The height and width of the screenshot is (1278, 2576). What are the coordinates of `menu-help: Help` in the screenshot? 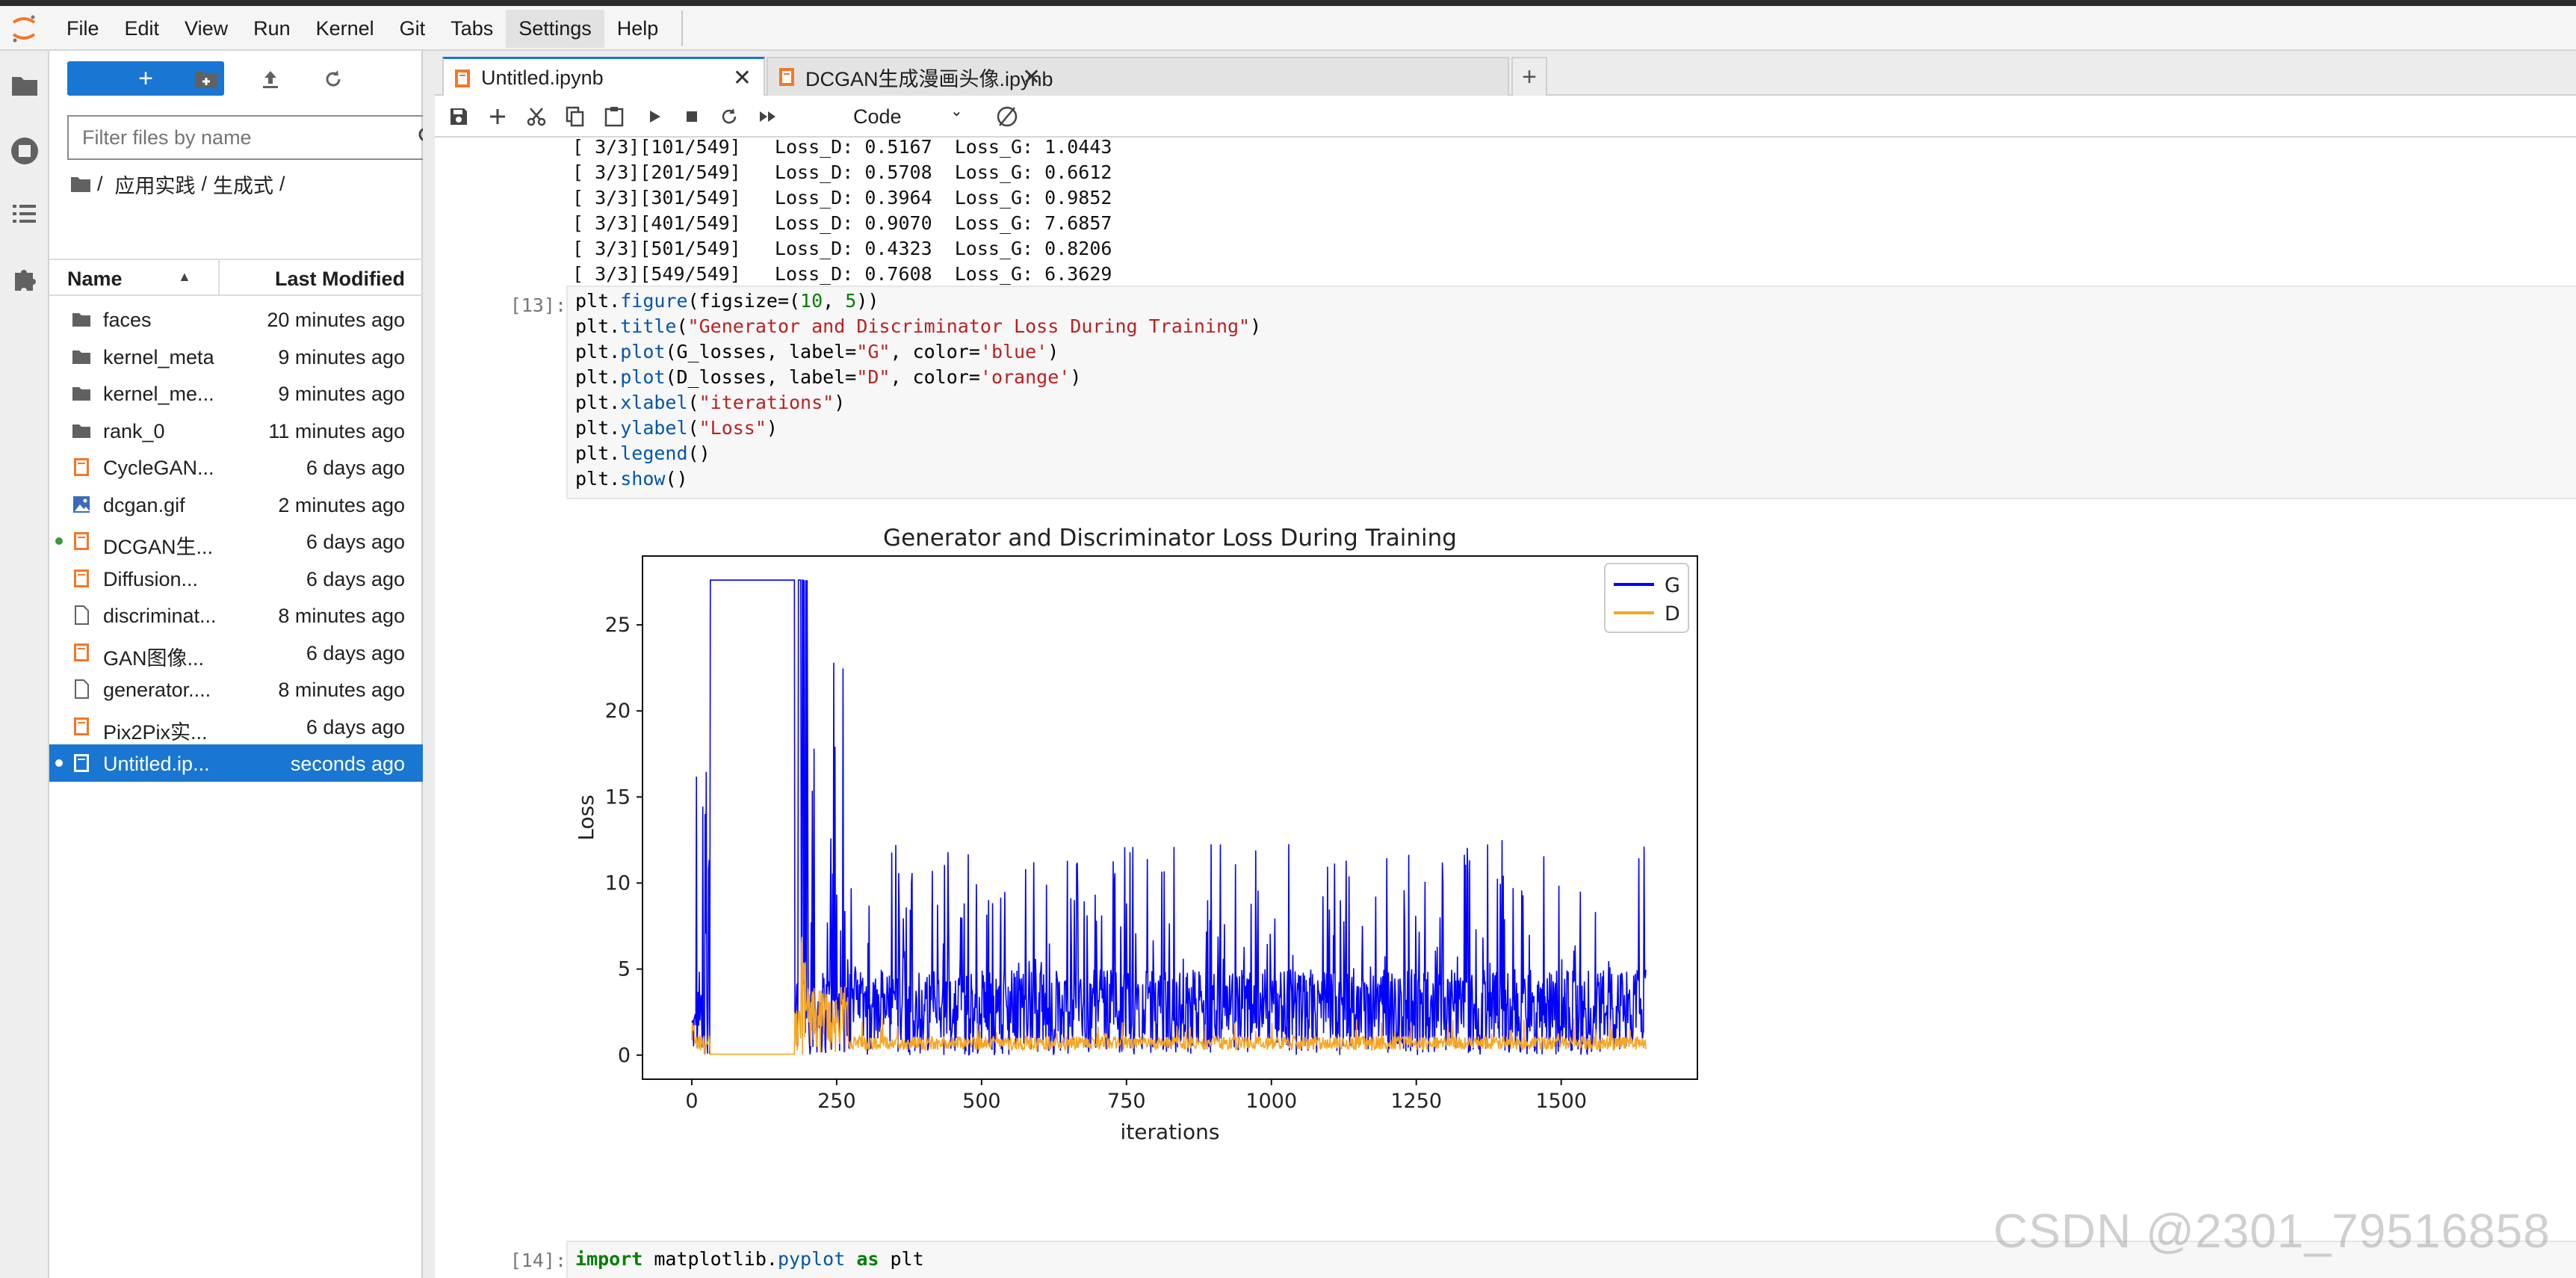 It's located at (638, 29).